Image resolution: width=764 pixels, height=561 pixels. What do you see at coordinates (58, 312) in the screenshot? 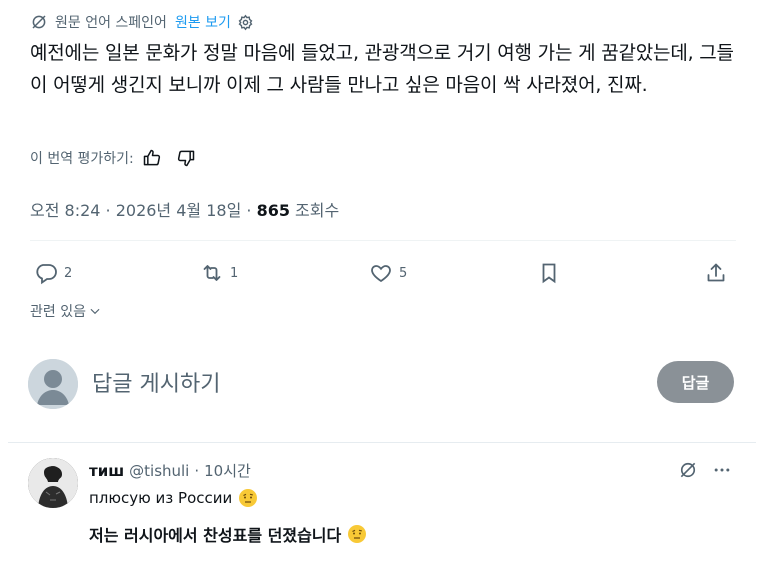
I see `related-label: 관련 있음` at bounding box center [58, 312].